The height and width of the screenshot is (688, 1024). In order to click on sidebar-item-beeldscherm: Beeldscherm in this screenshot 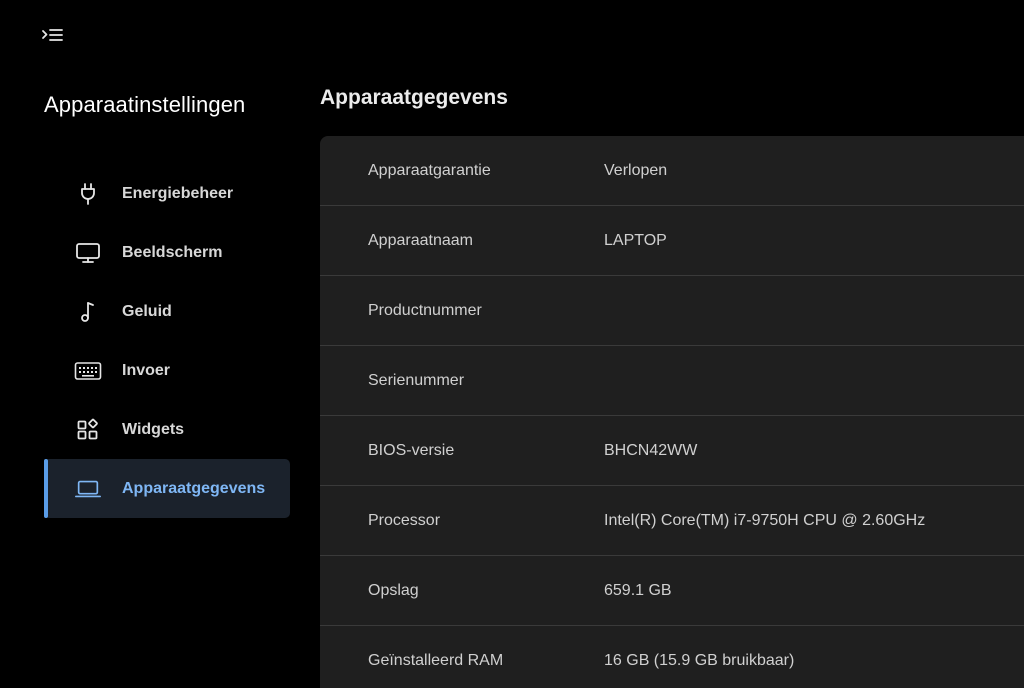, I will do `click(167, 252)`.